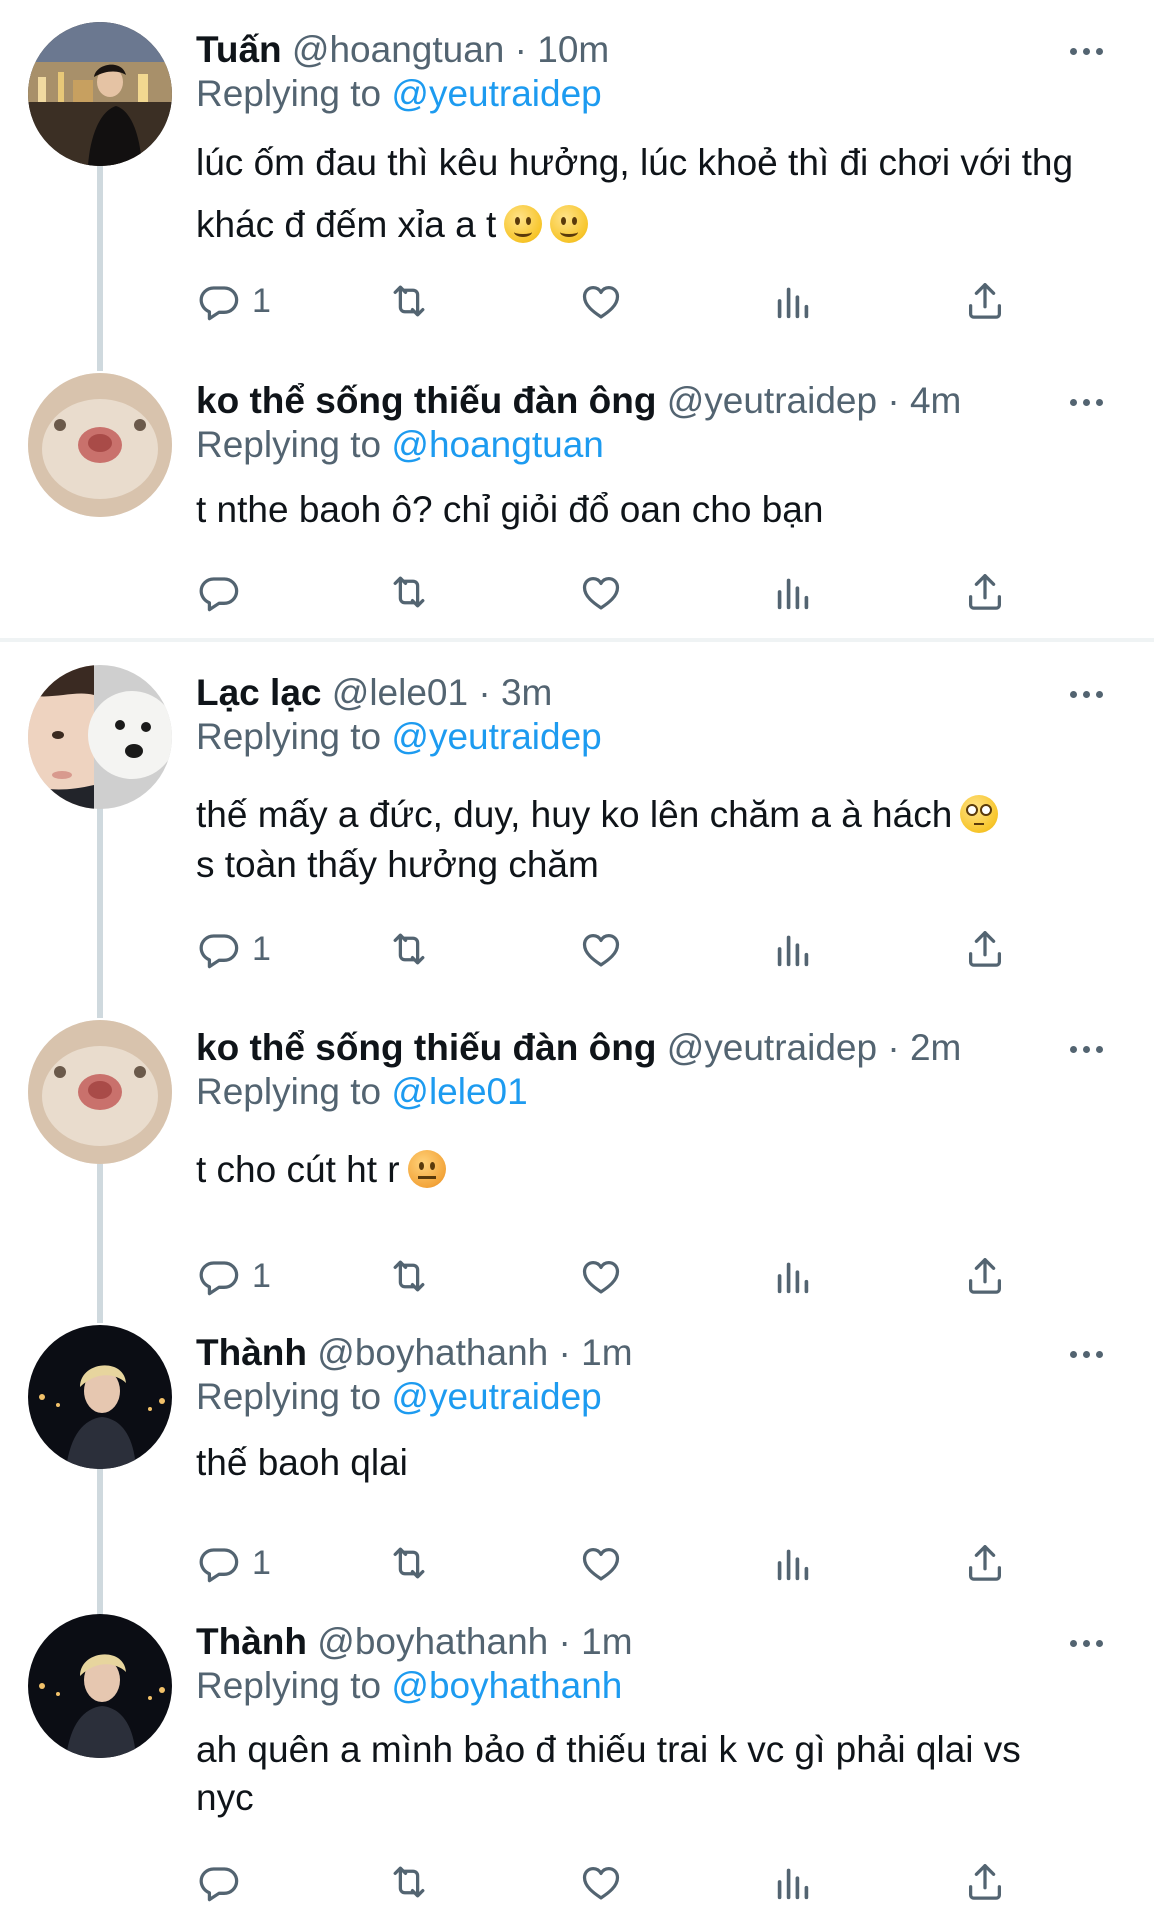  Describe the element at coordinates (398, 49) in the screenshot. I see `user-handle: @hoangtuan` at that location.